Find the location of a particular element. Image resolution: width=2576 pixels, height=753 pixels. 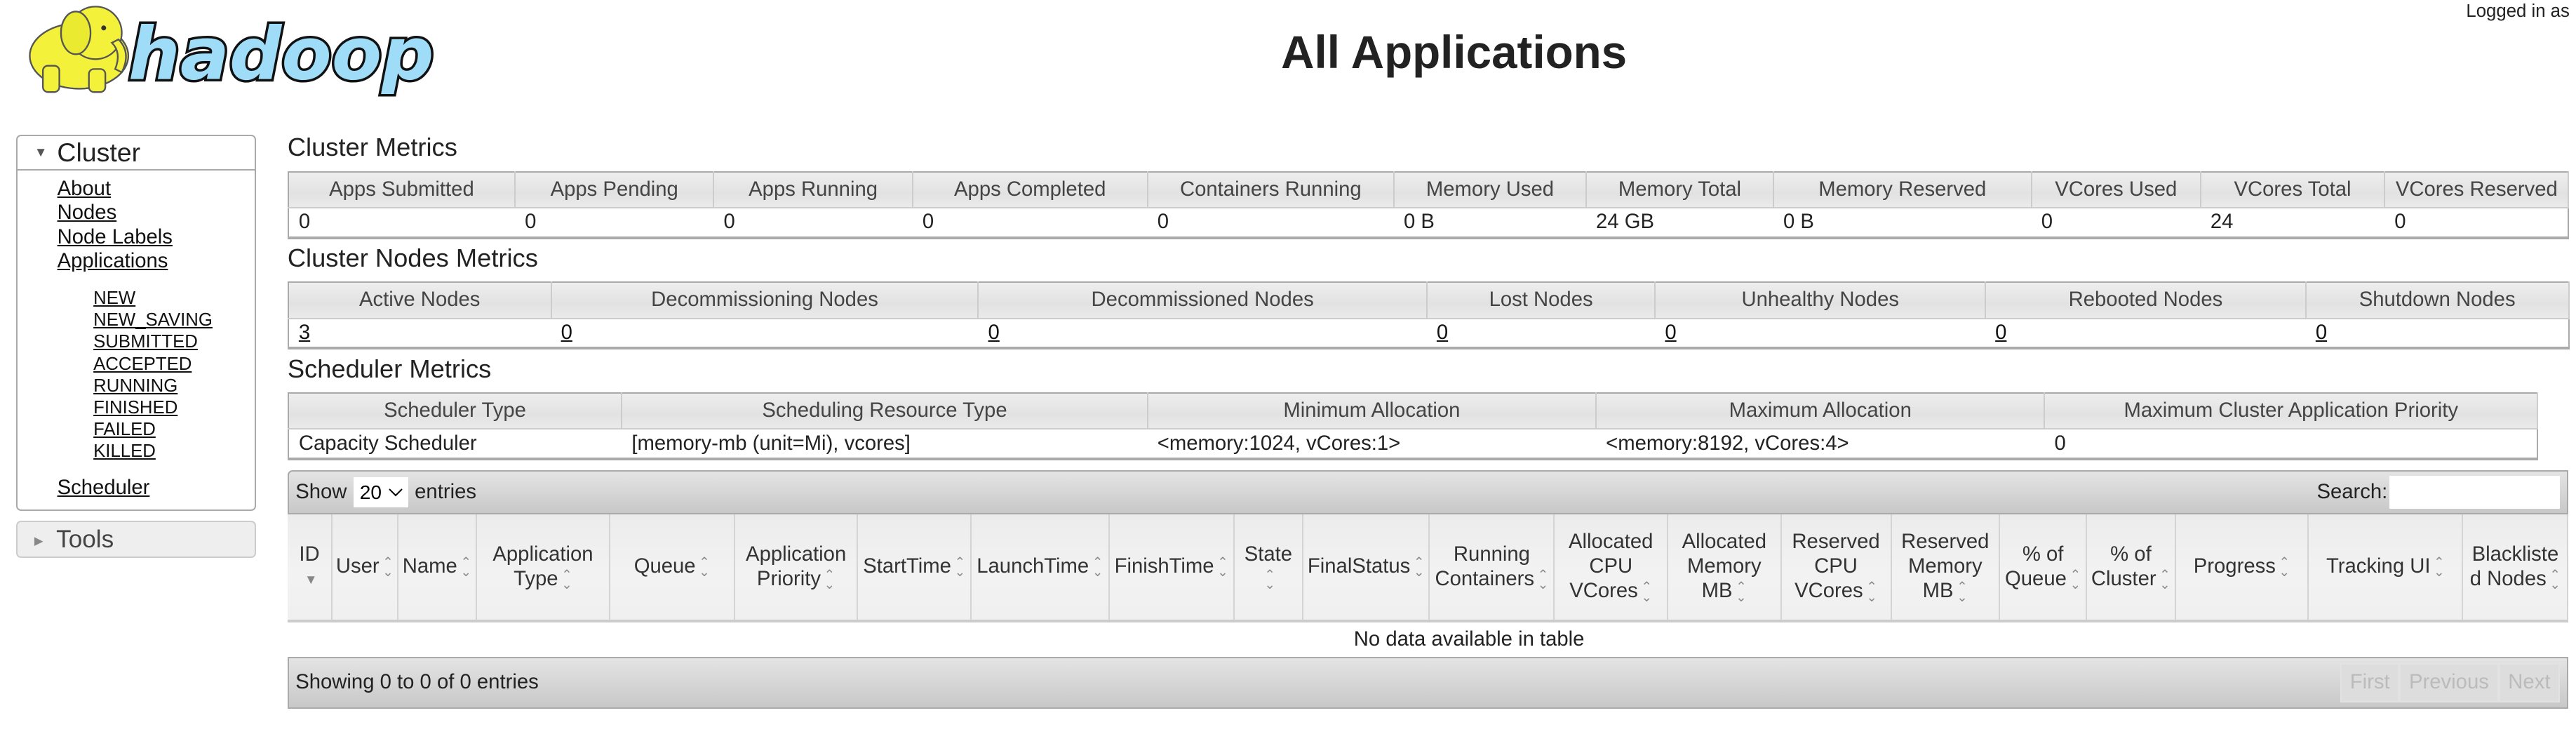

header-maximum-allocation: Maximum Allocation is located at coordinates (1821, 411).